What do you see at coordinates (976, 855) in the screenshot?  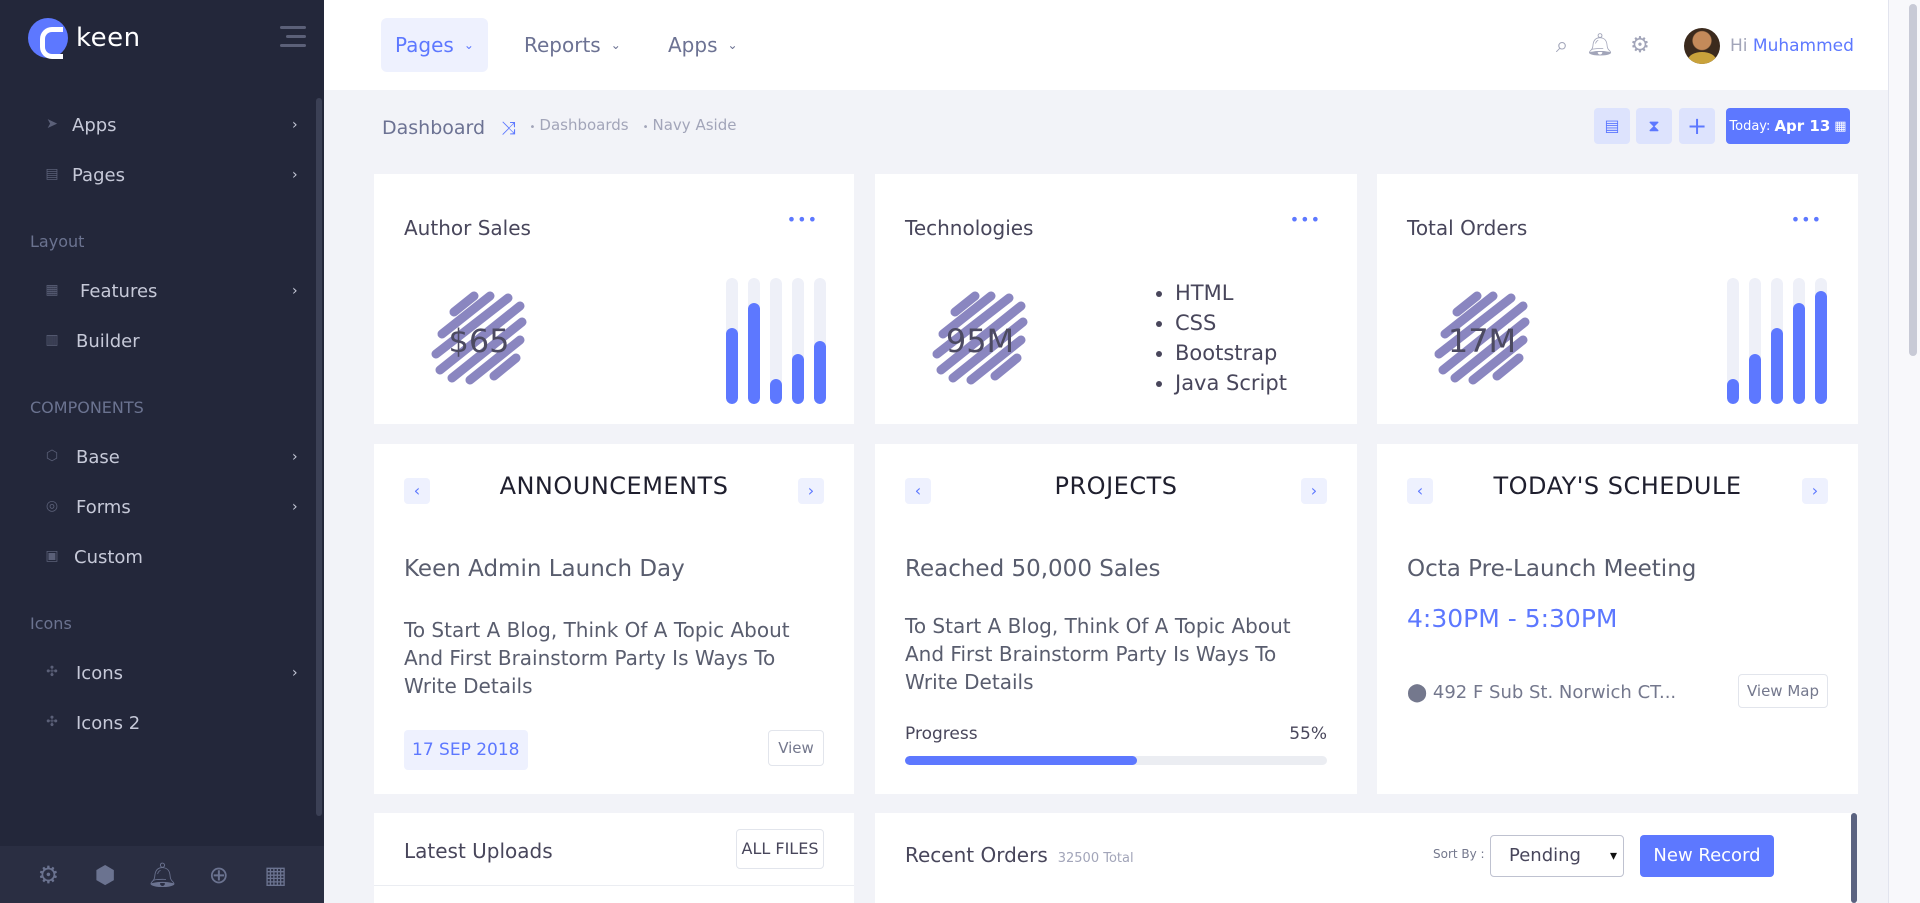 I see `title-text: Recent Orders` at bounding box center [976, 855].